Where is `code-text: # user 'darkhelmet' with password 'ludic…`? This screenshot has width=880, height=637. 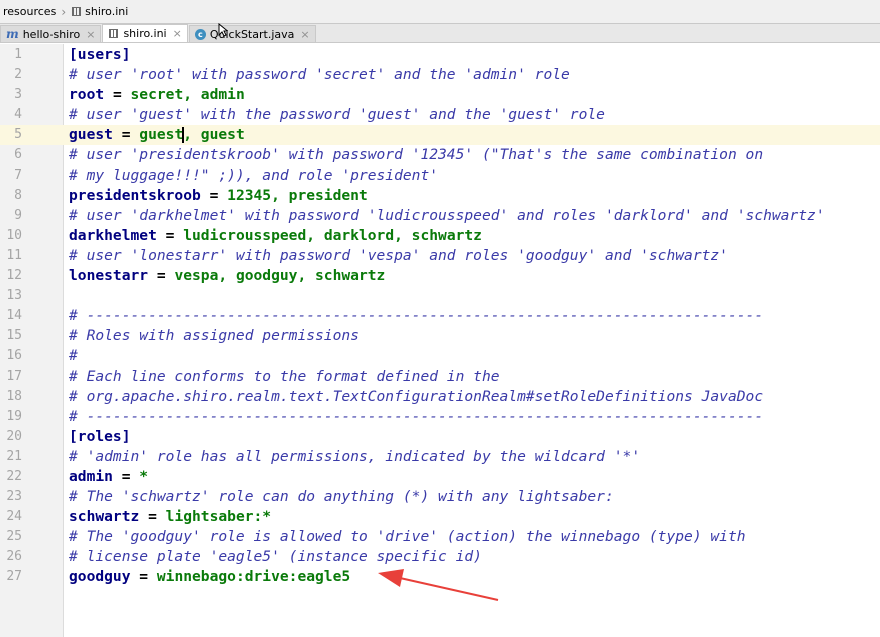
code-text: # user 'darkhelmet' with password 'ludic… is located at coordinates (447, 216).